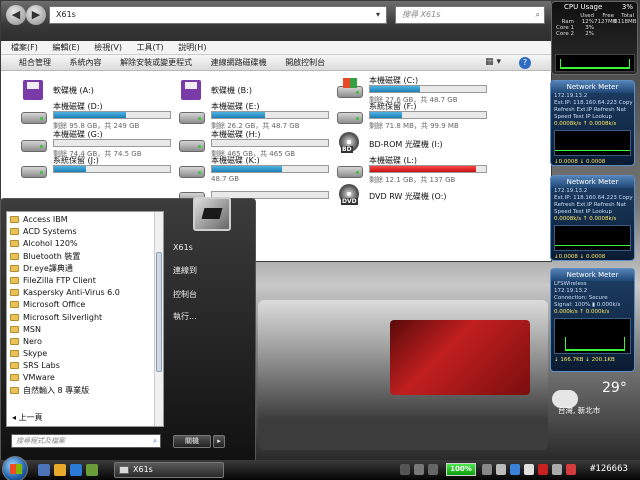 Image resolution: width=640 pixels, height=480 pixels. What do you see at coordinates (81, 257) in the screenshot?
I see `program-folder-item: Bluetooth 裝置` at bounding box center [81, 257].